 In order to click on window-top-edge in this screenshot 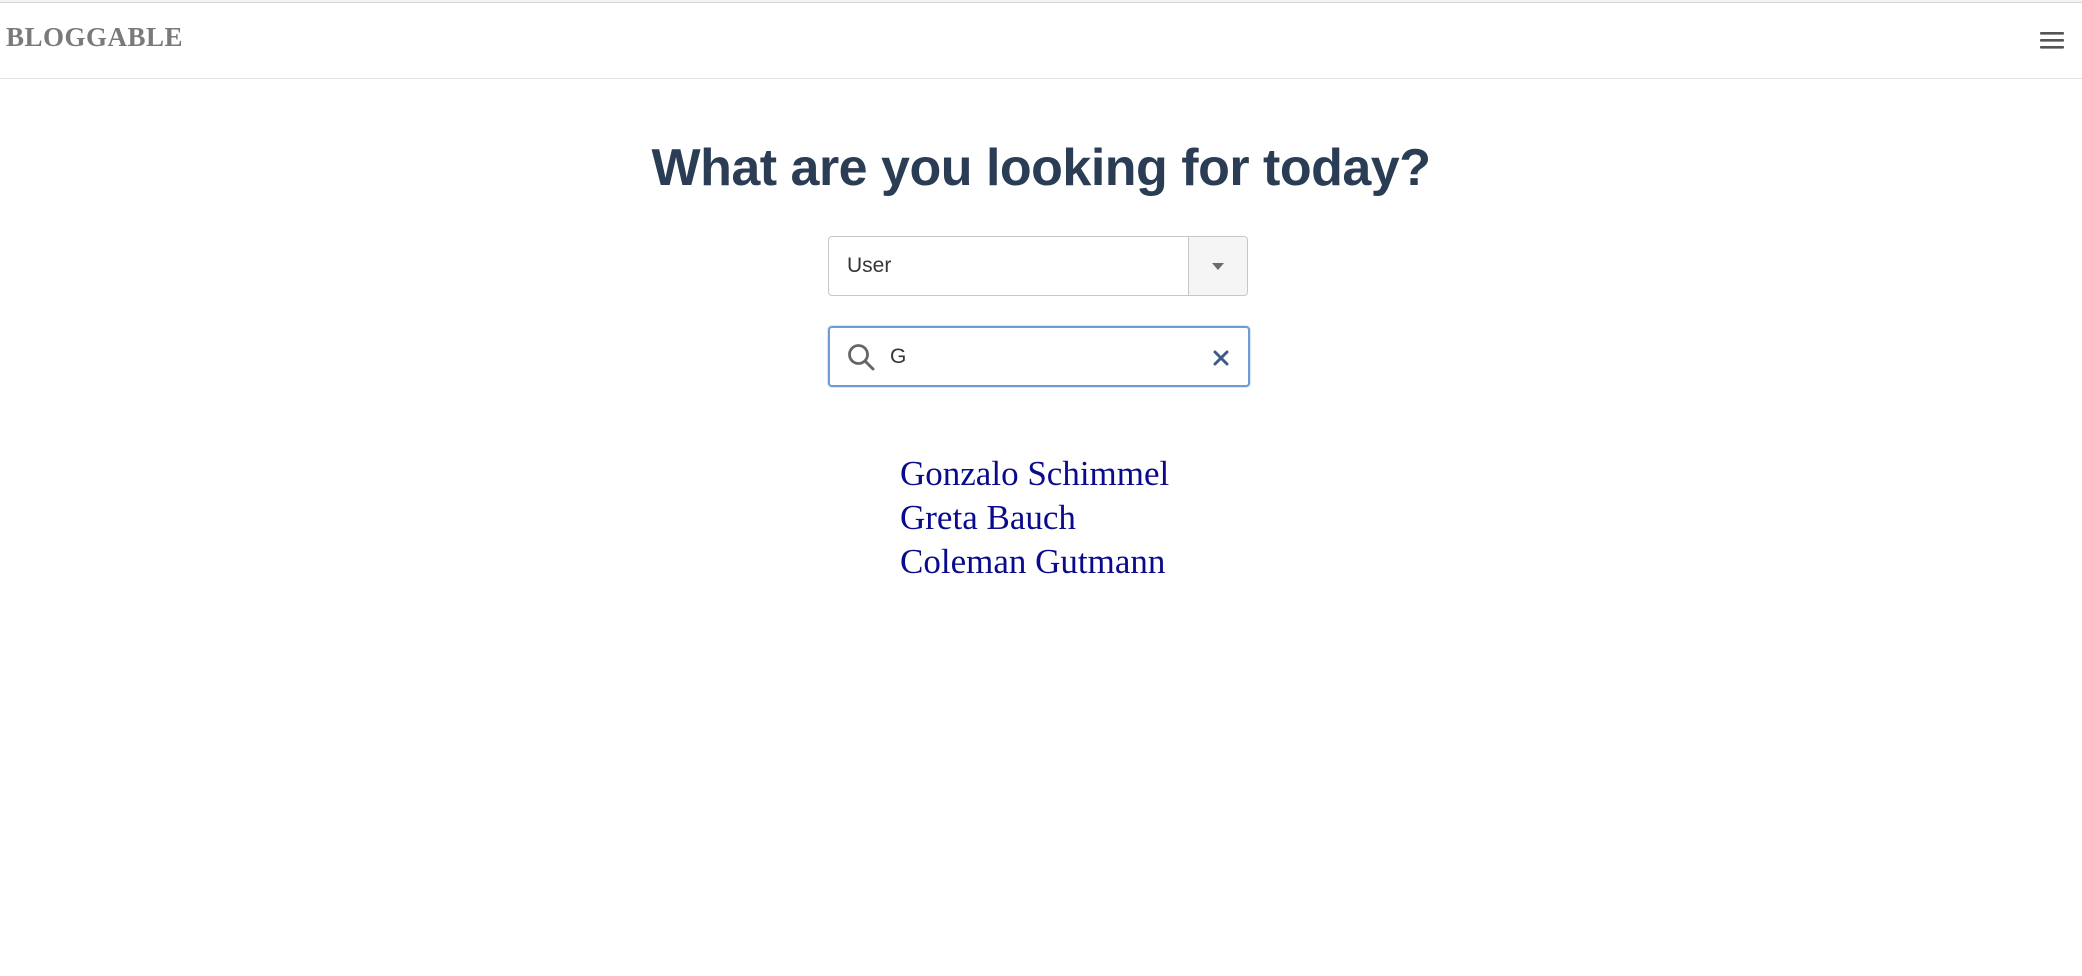, I will do `click(1041, 1)`.